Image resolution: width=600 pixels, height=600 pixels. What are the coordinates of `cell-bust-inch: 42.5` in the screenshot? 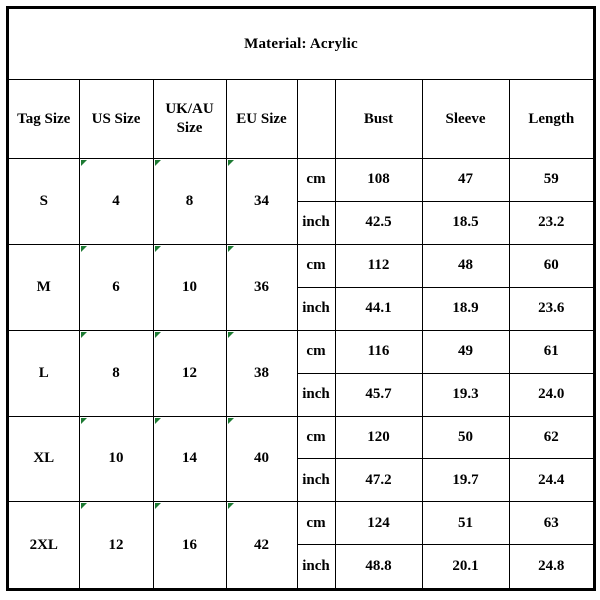 It's located at (378, 222).